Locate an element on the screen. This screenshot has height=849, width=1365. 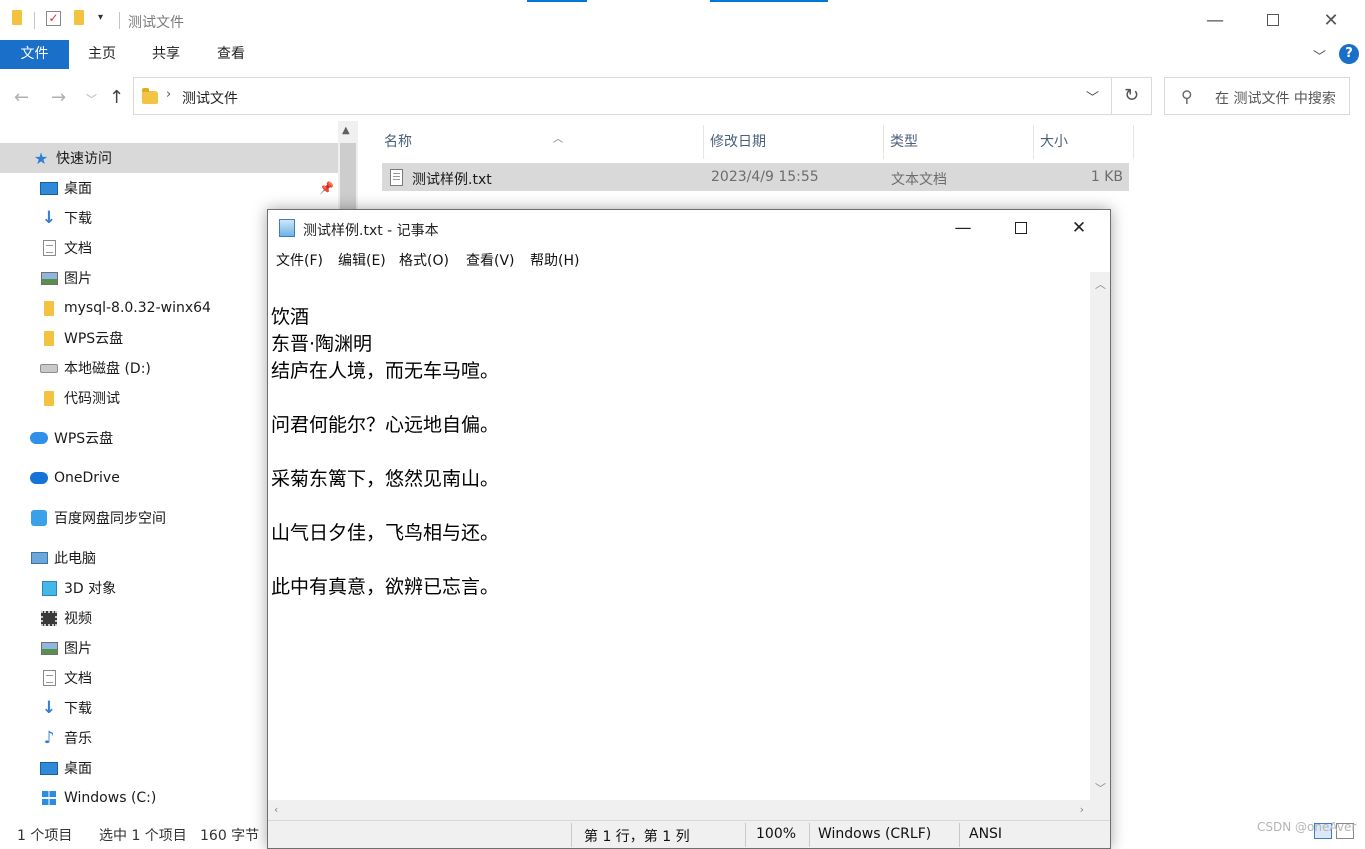
breadcrumb-current: 测试文件 is located at coordinates (210, 98).